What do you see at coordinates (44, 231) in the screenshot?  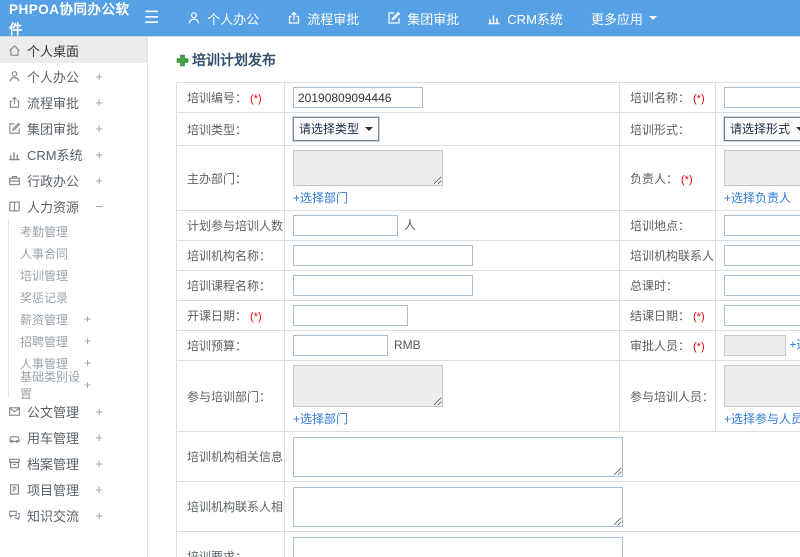 I see `submenu-label: 考勤管理` at bounding box center [44, 231].